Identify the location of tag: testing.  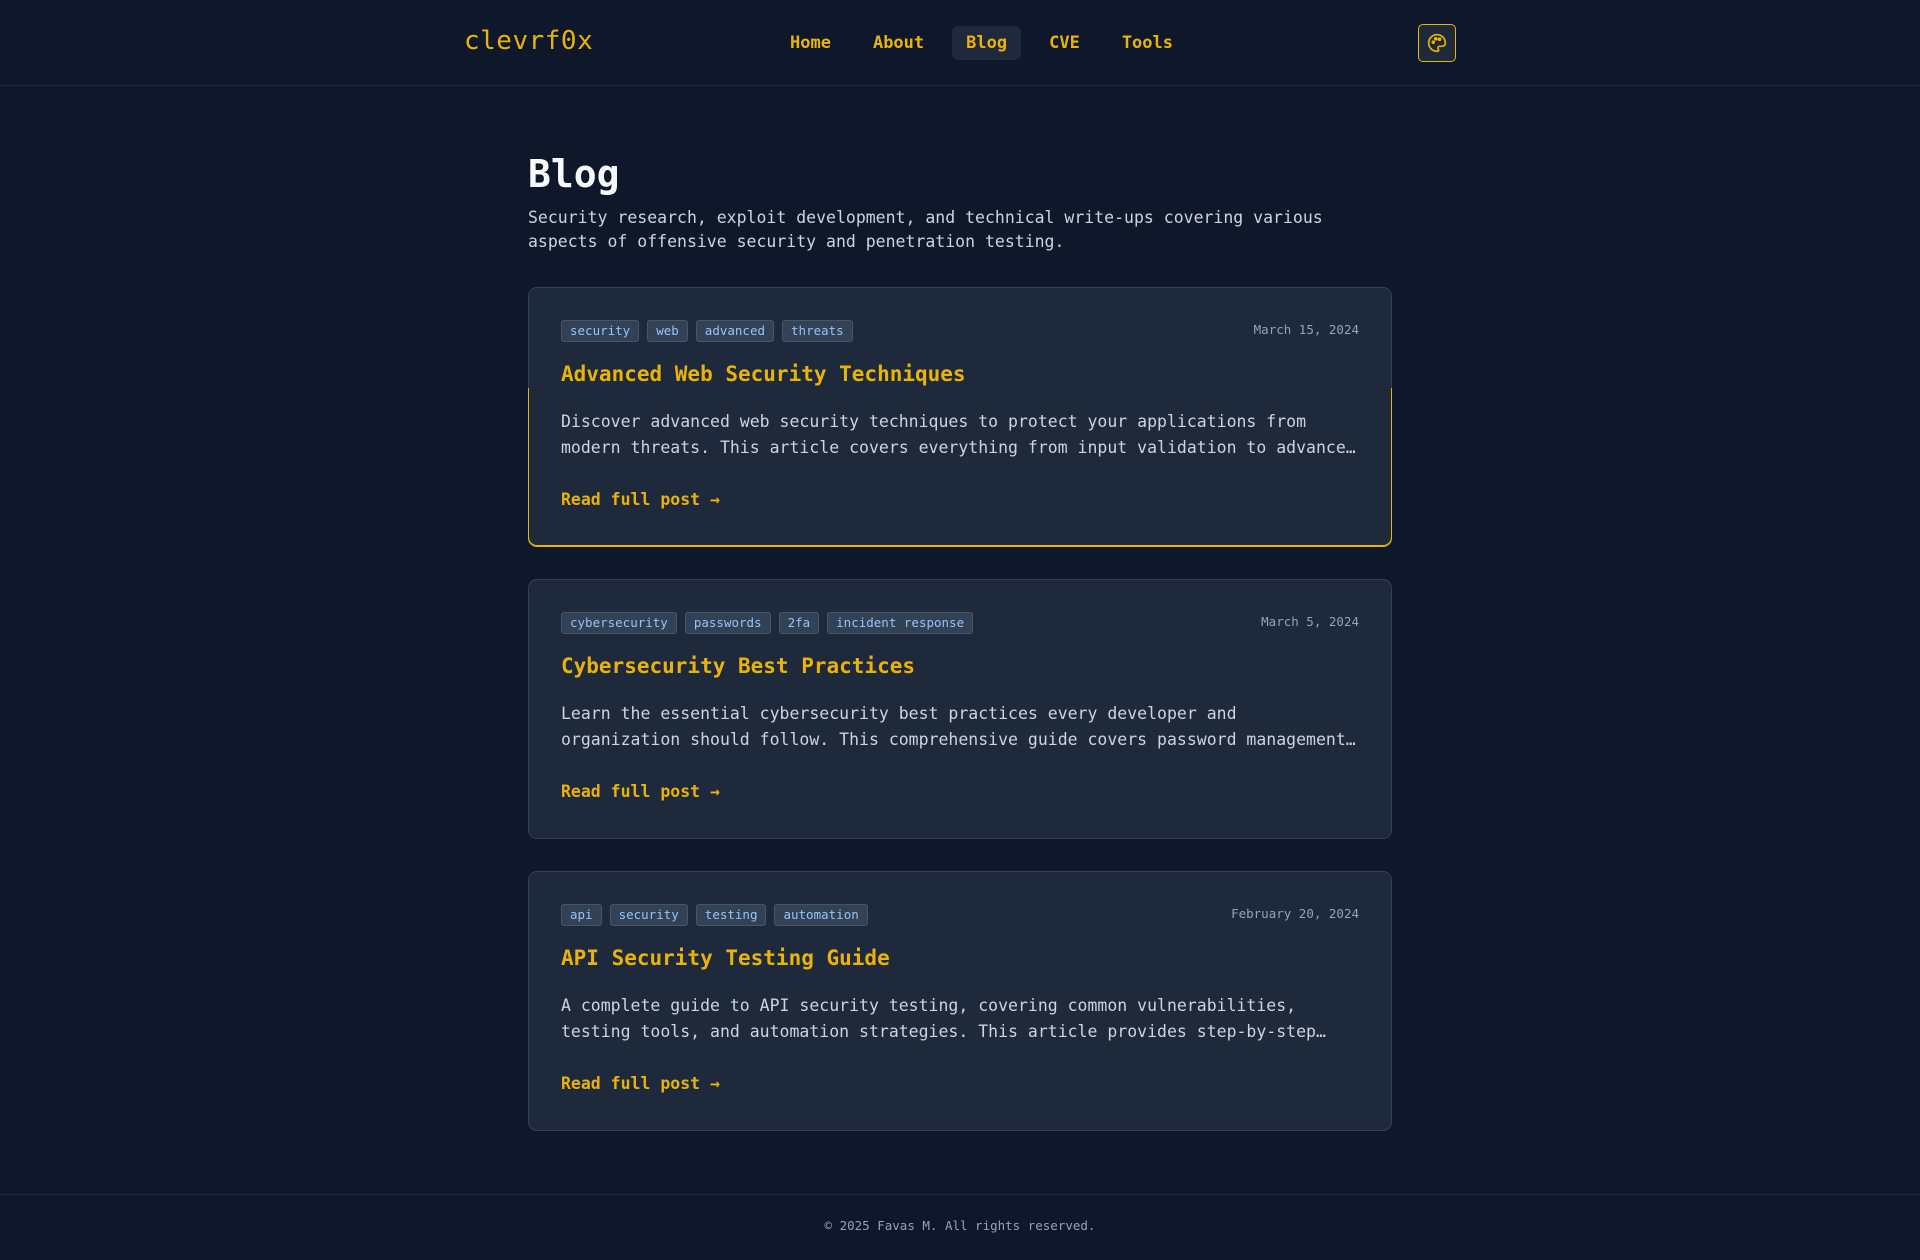
(731, 915).